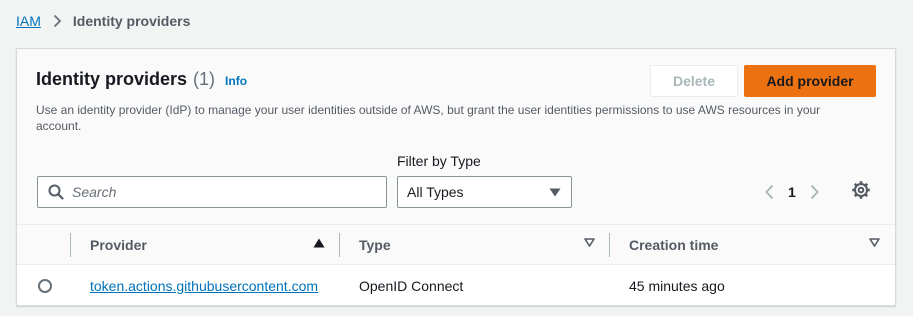 This screenshot has width=913, height=316. What do you see at coordinates (555, 192) in the screenshot?
I see `caret-down-icon` at bounding box center [555, 192].